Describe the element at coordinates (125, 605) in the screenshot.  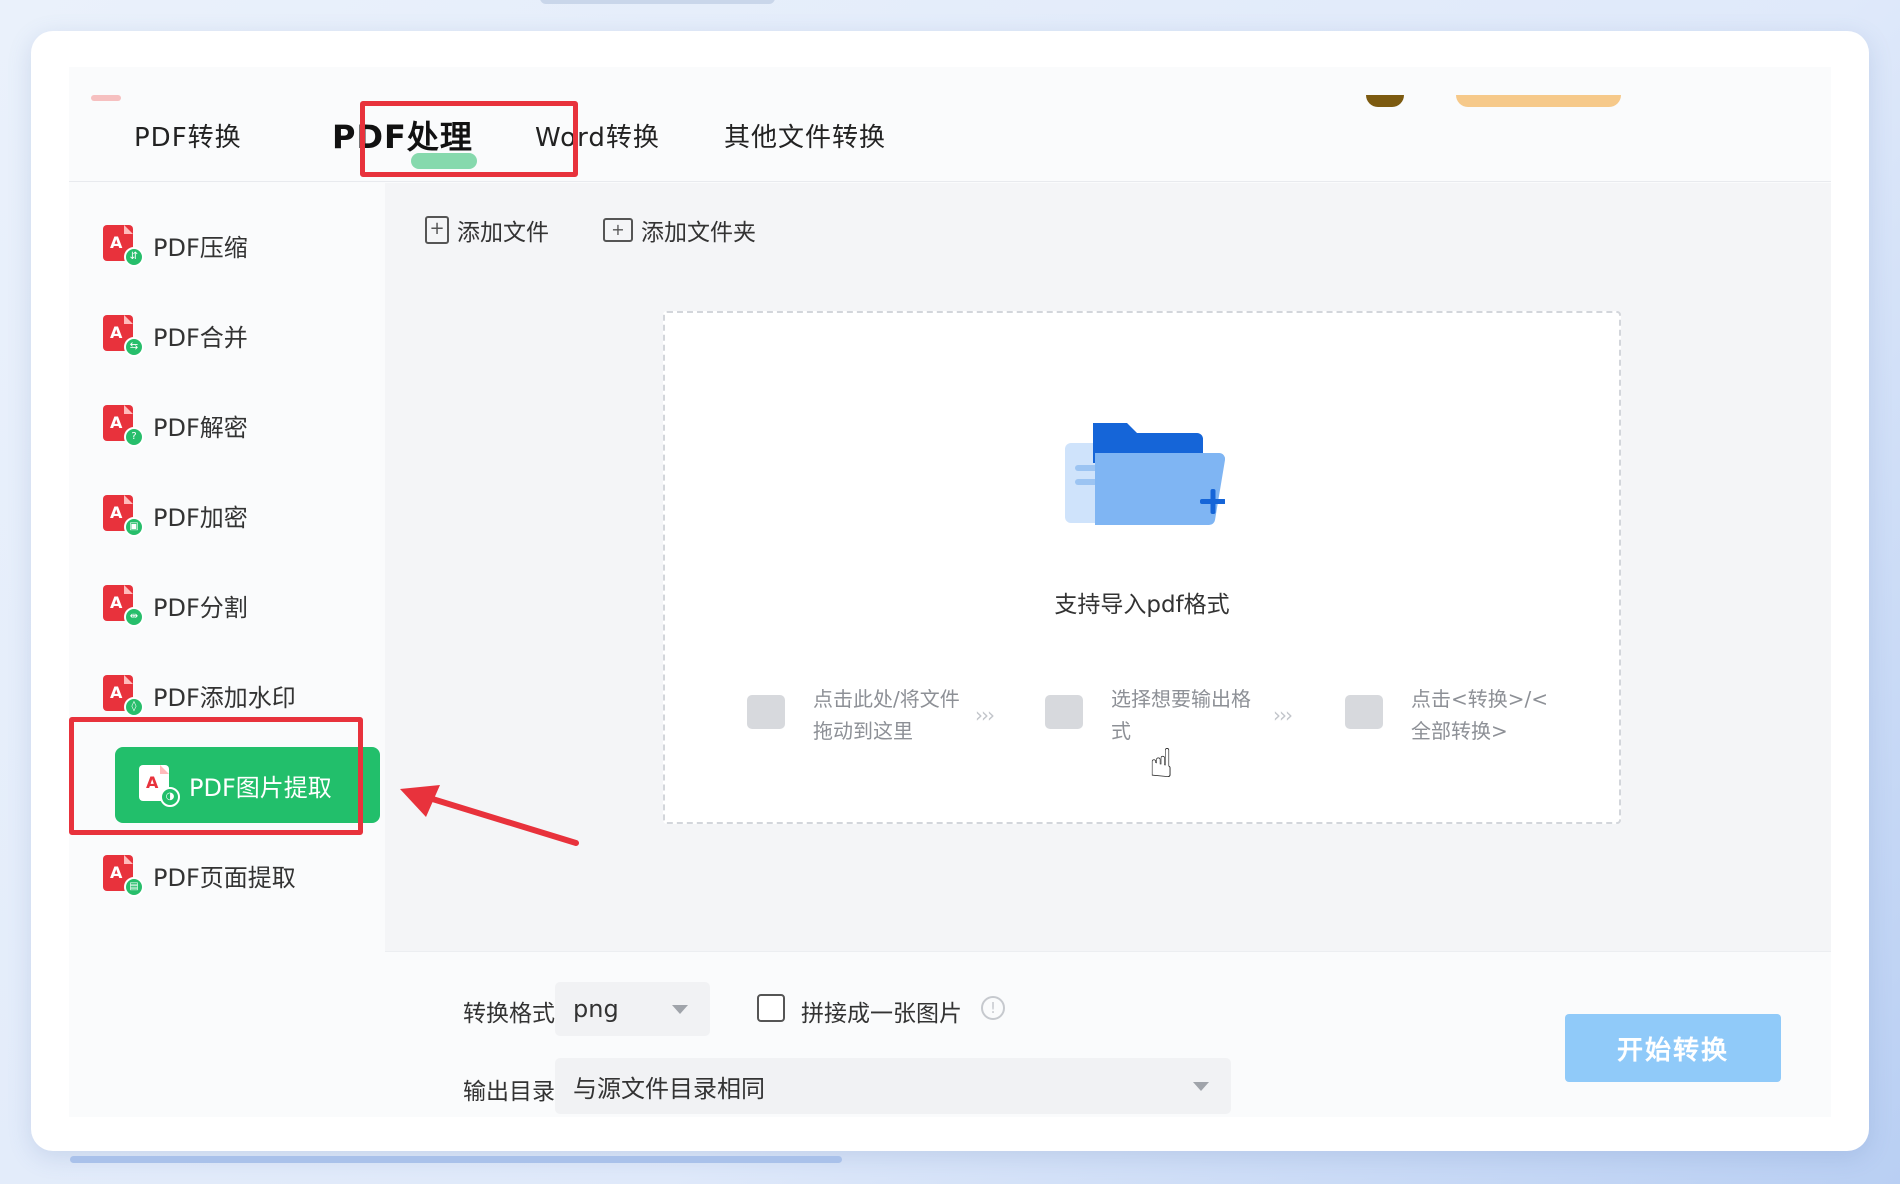
I see `pdf-split-icon: A ⇹` at that location.